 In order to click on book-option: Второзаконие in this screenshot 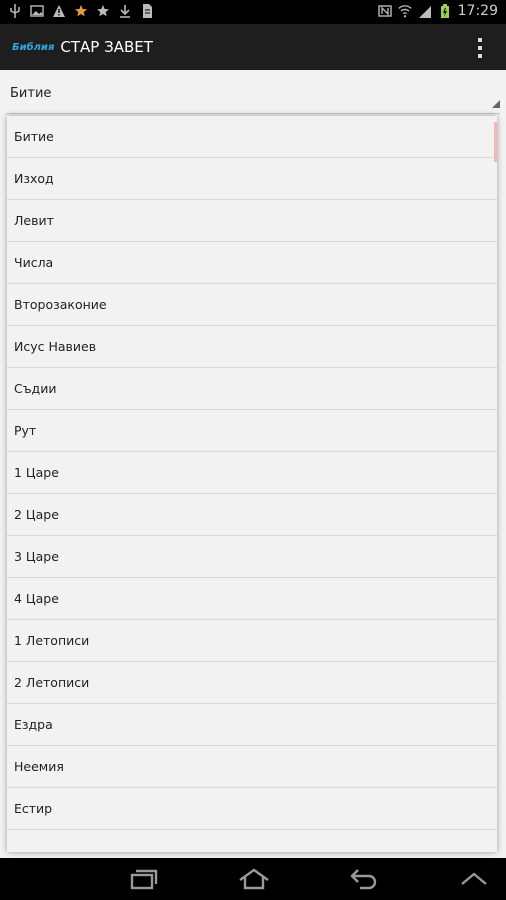, I will do `click(252, 305)`.